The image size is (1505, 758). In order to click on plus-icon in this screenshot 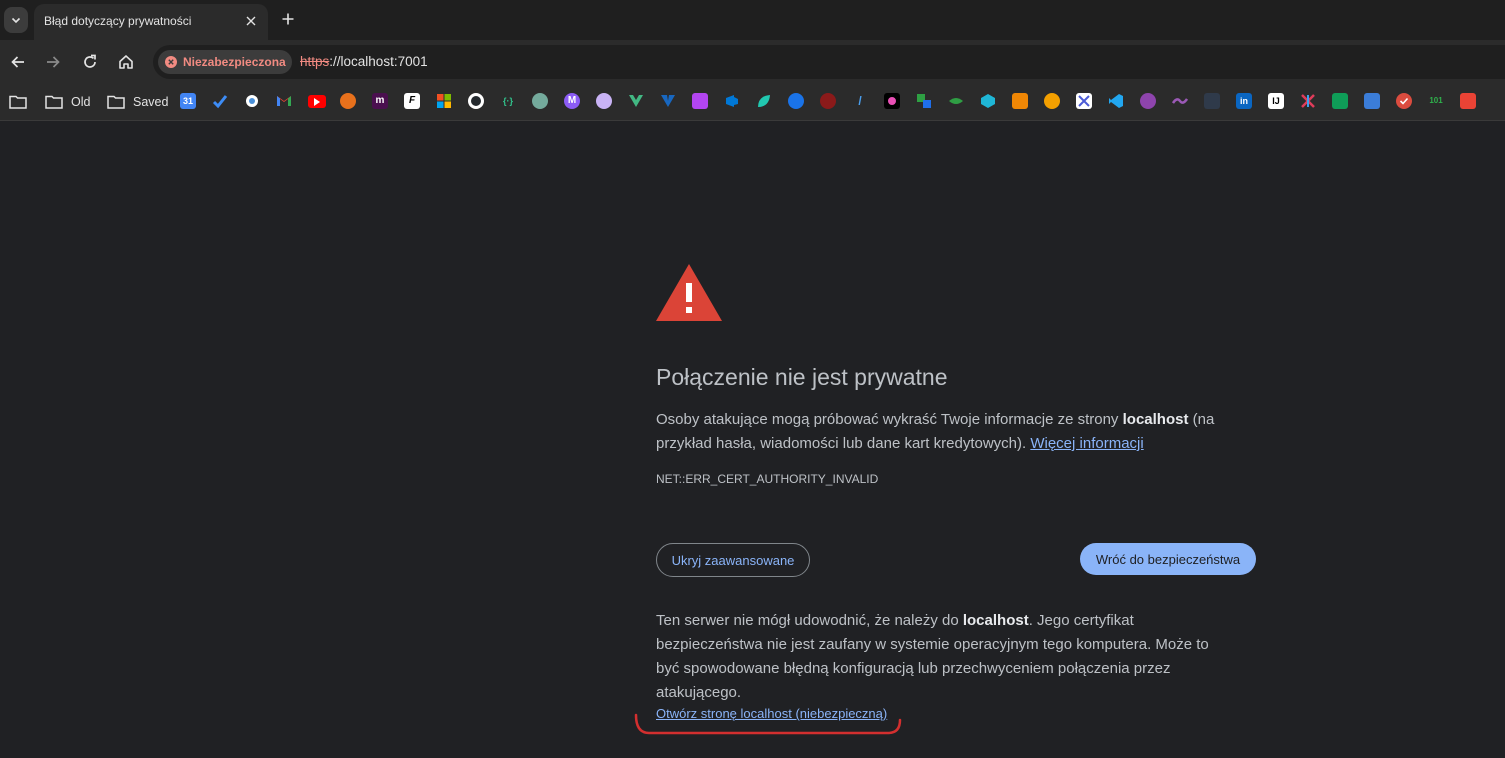, I will do `click(288, 19)`.